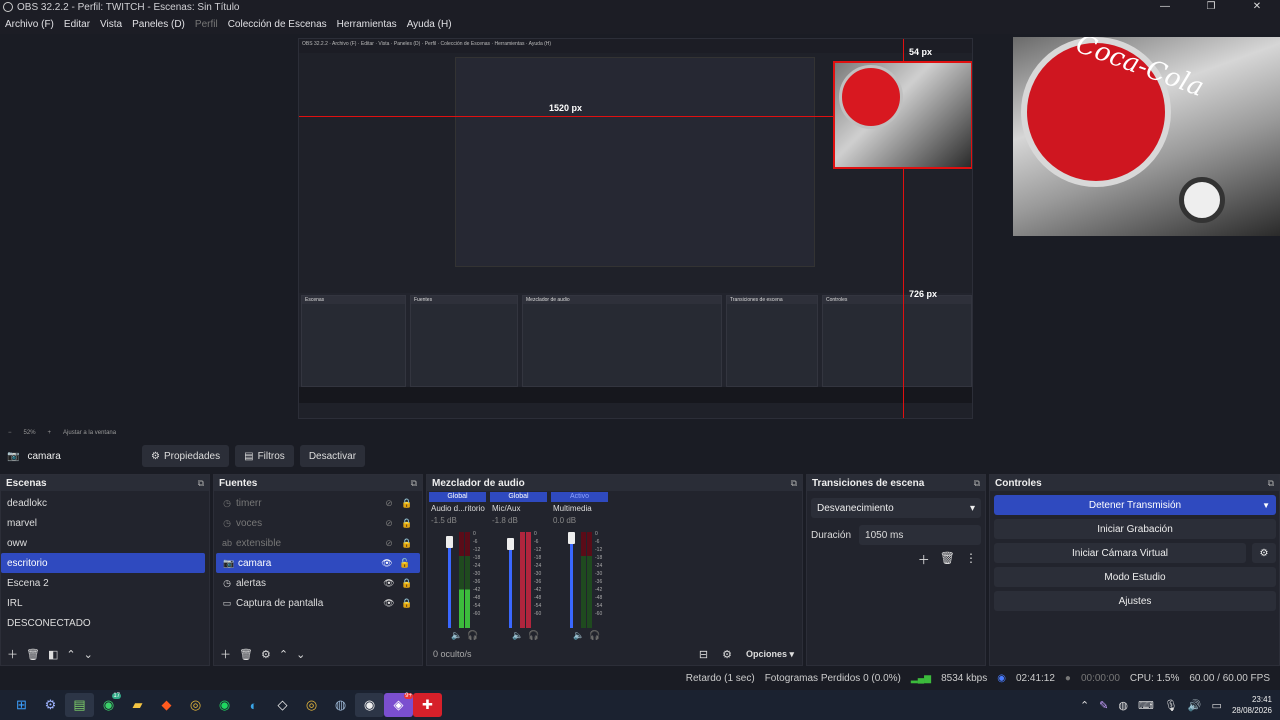  Describe the element at coordinates (1195, 705) in the screenshot. I see `volume-icon: 🔊` at that location.